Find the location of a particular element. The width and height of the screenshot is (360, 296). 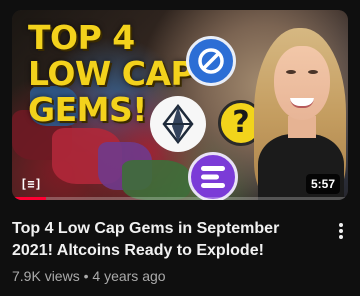

gem-decoration is located at coordinates (156, 180).